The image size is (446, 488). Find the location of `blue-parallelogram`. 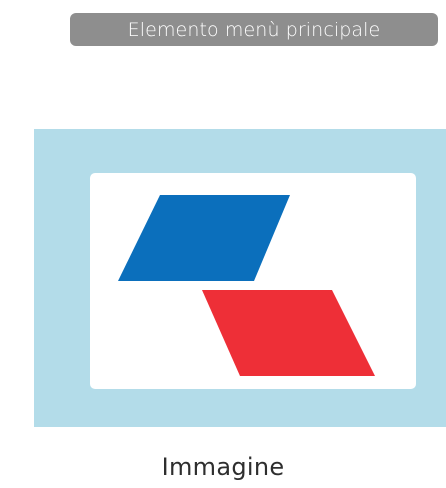

blue-parallelogram is located at coordinates (204, 238).